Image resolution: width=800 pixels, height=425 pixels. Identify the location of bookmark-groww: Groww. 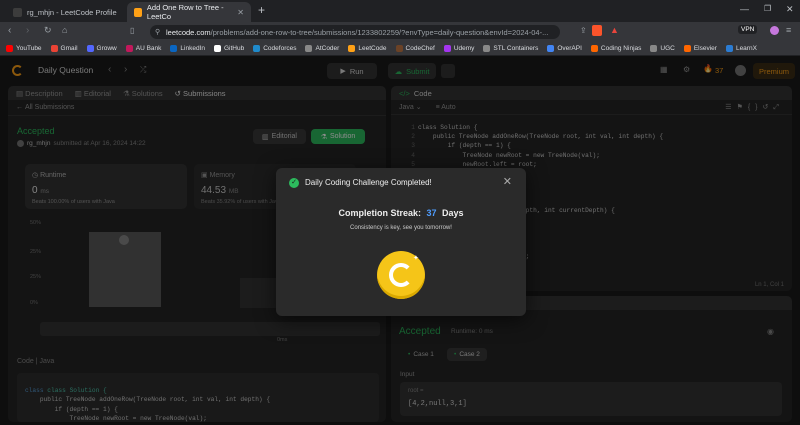
(101, 48).